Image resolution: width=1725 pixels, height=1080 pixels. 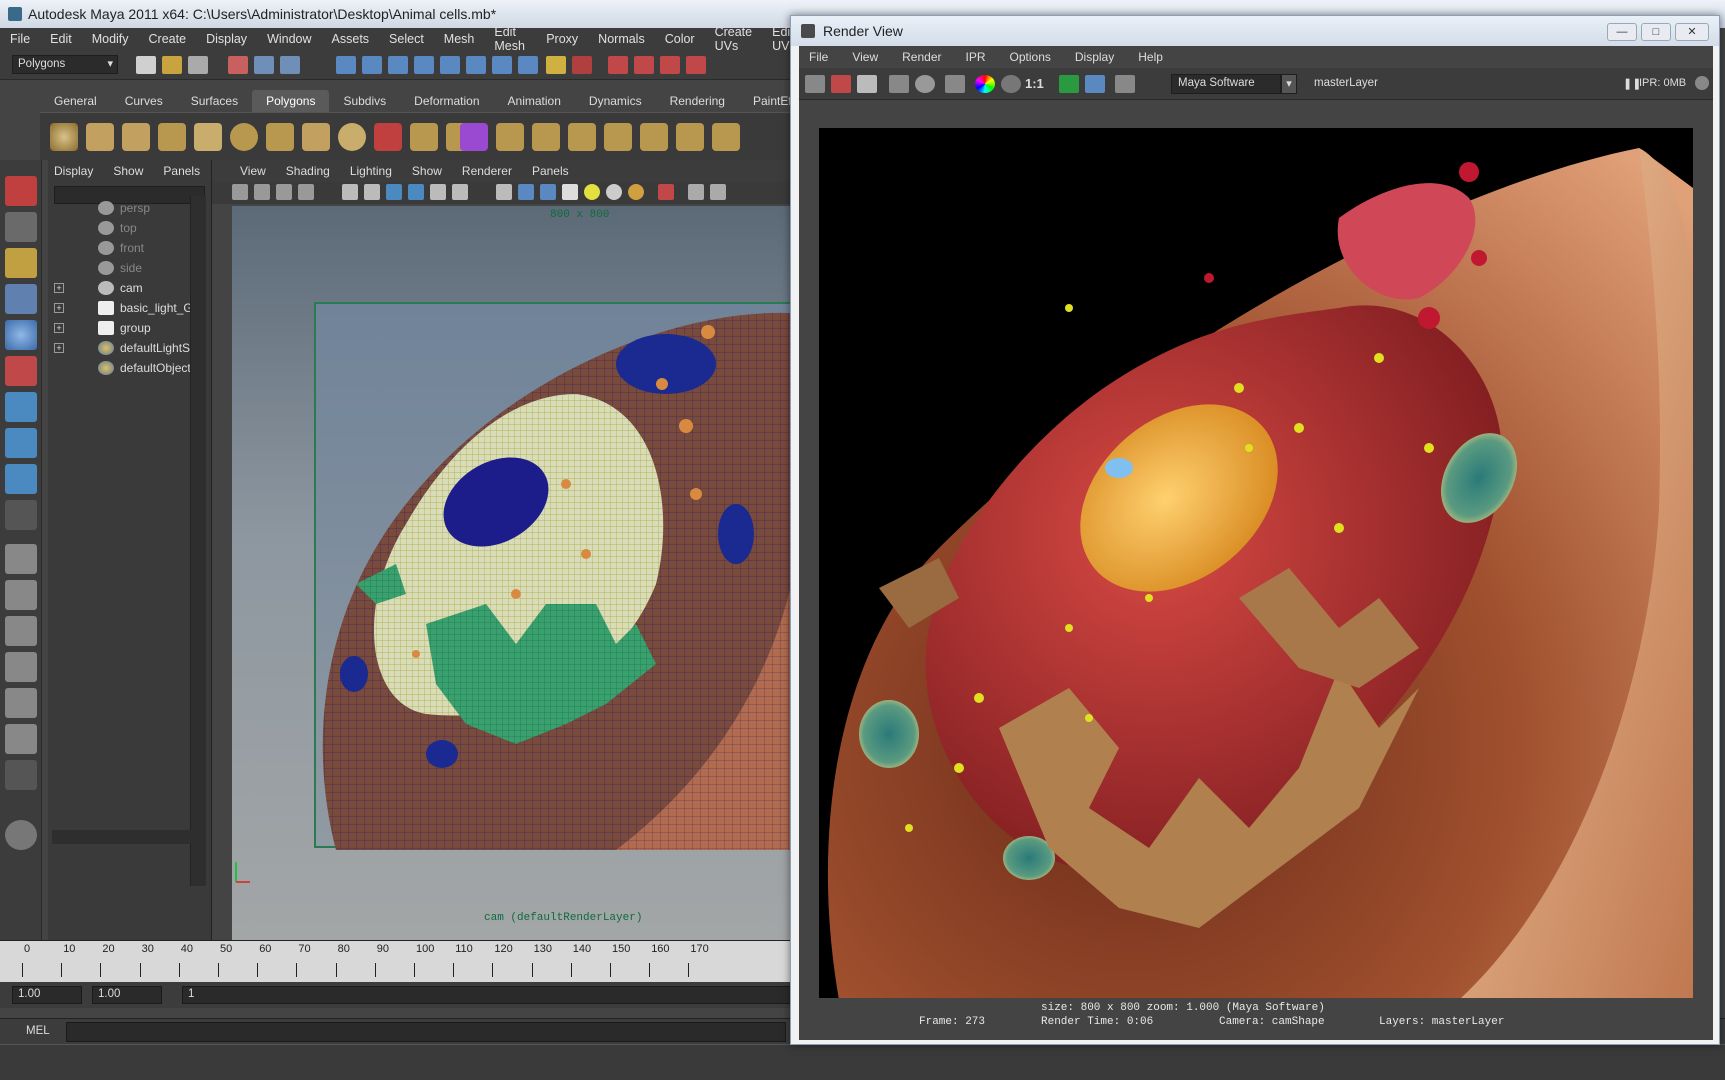 I want to click on menu-select: Select, so click(x=406, y=39).